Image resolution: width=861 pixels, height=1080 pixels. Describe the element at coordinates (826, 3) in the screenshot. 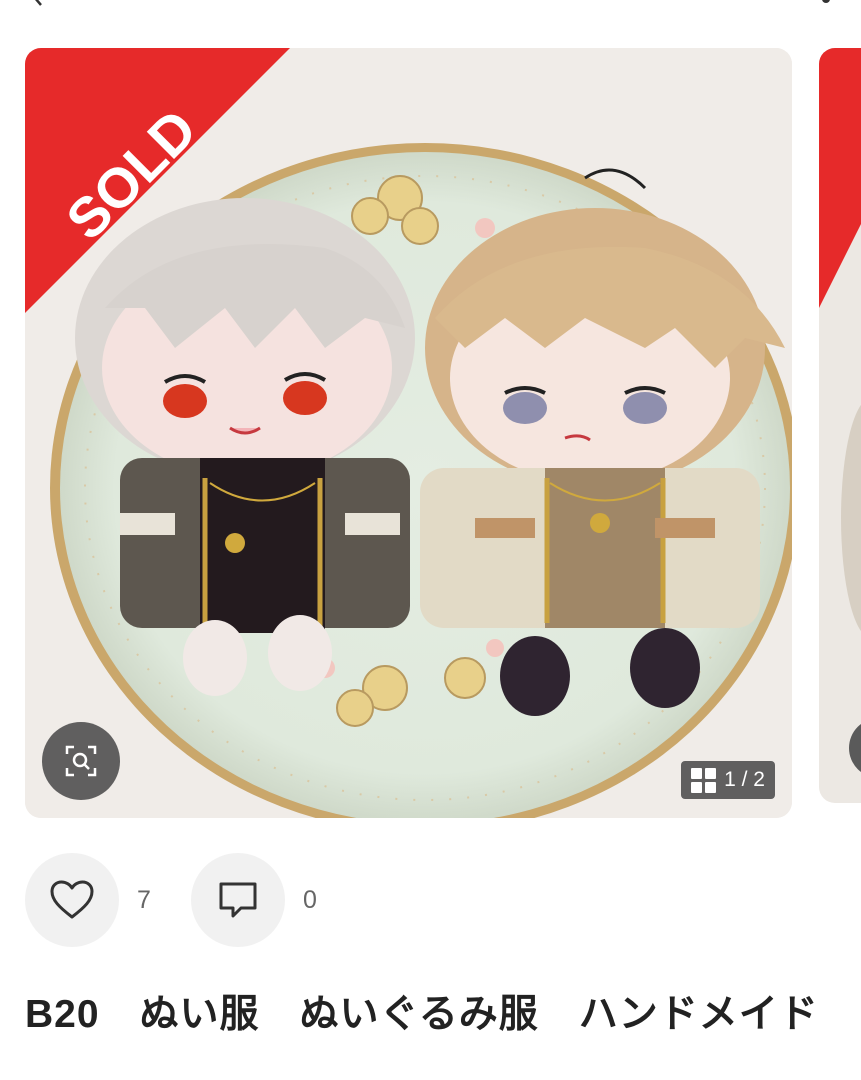

I see `more-vertical-icon` at that location.